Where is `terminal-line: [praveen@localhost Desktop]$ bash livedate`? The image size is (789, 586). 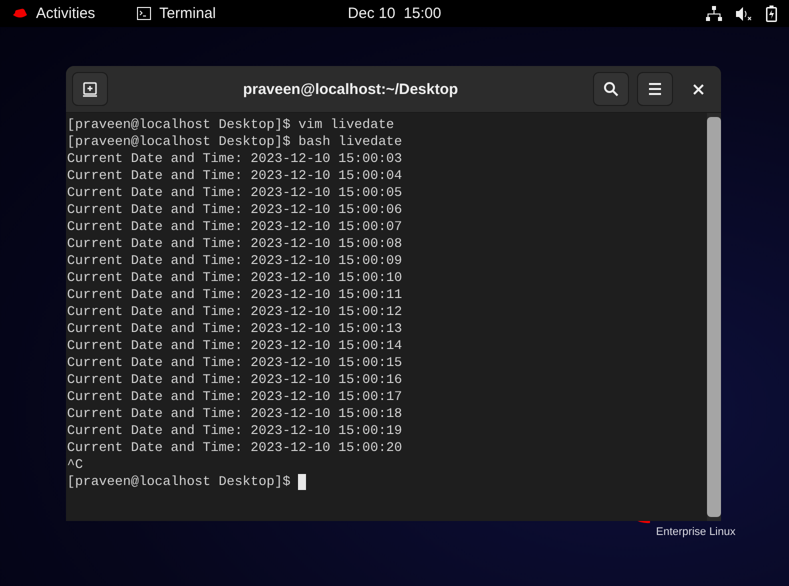
terminal-line: [praveen@localhost Desktop]$ bash livedate is located at coordinates (235, 141).